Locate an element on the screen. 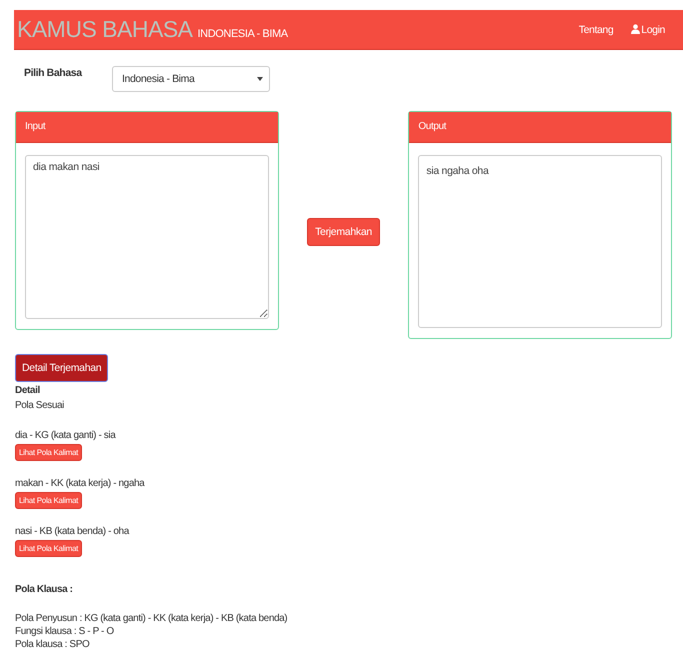 The width and height of the screenshot is (683, 658). clause-heading: Pola Klausa : is located at coordinates (44, 590).